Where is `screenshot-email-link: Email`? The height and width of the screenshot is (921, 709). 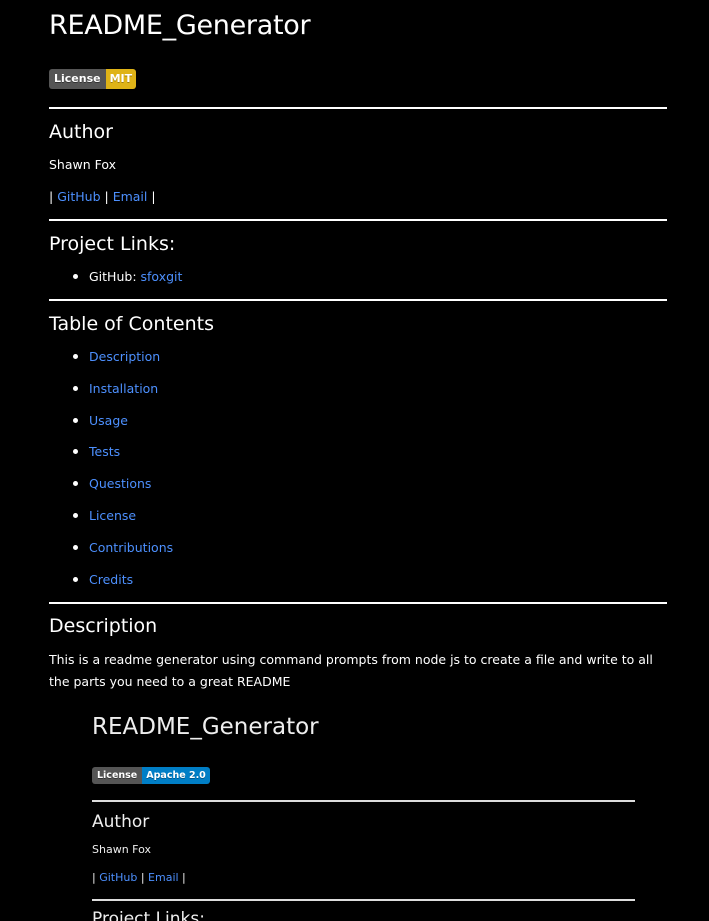
screenshot-email-link: Email is located at coordinates (163, 877).